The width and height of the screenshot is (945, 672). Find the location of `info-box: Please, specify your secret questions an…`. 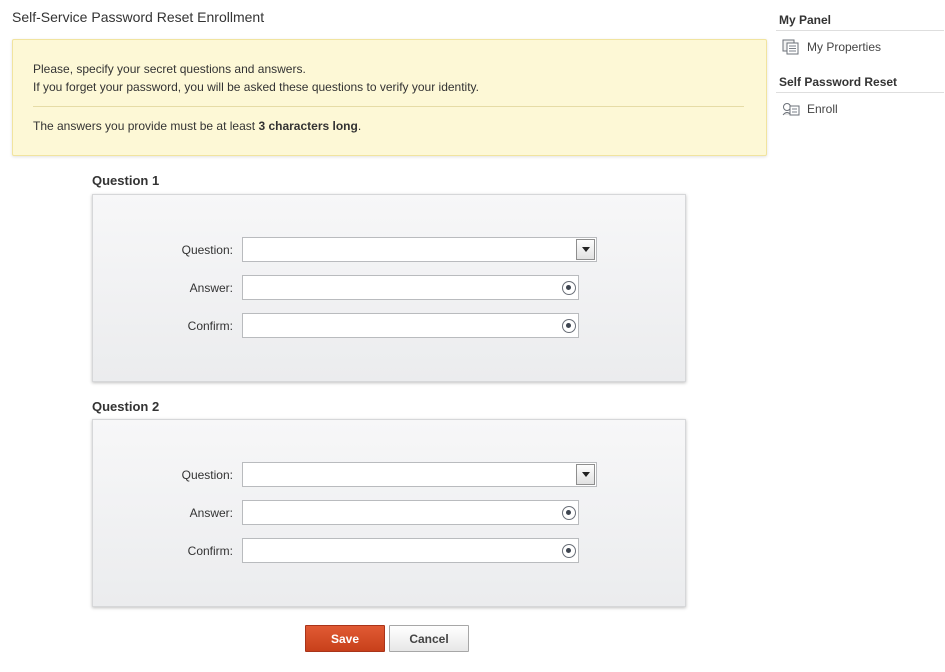

info-box: Please, specify your secret questions an… is located at coordinates (389, 97).